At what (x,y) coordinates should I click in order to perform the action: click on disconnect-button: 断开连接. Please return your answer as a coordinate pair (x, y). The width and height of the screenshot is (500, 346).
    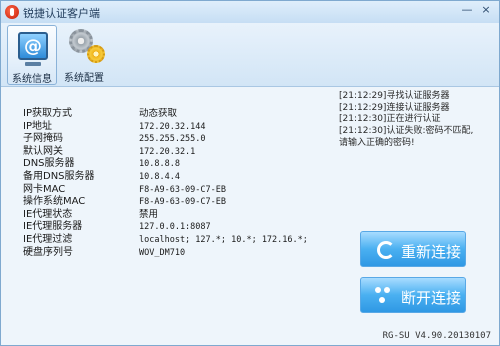
    Looking at the image, I should click on (413, 295).